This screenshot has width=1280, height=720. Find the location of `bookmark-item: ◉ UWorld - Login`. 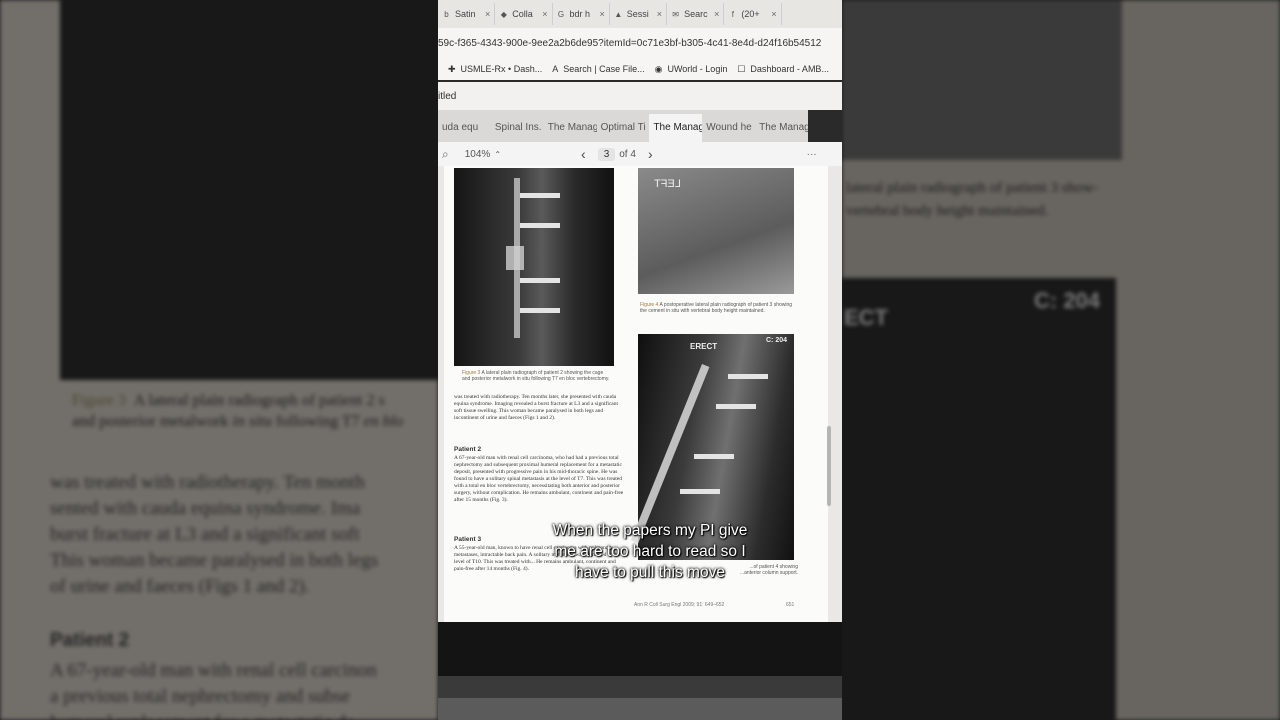

bookmark-item: ◉ UWorld - Login is located at coordinates (691, 69).